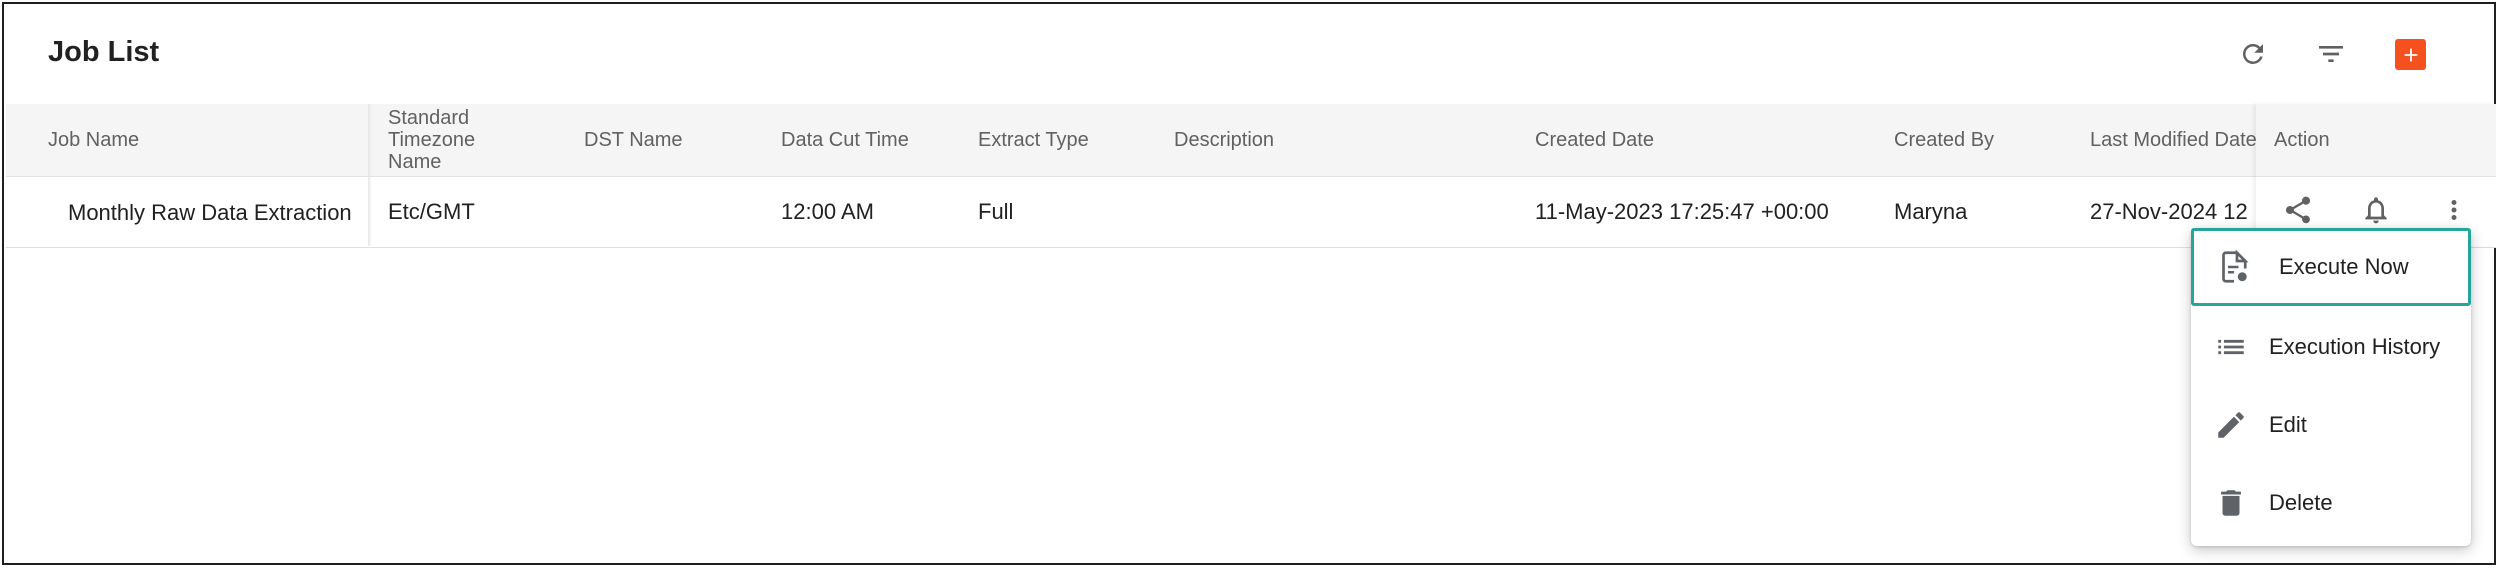 This screenshot has width=2500, height=573. I want to click on menu-item-execution-history: Execution History, so click(2331, 347).